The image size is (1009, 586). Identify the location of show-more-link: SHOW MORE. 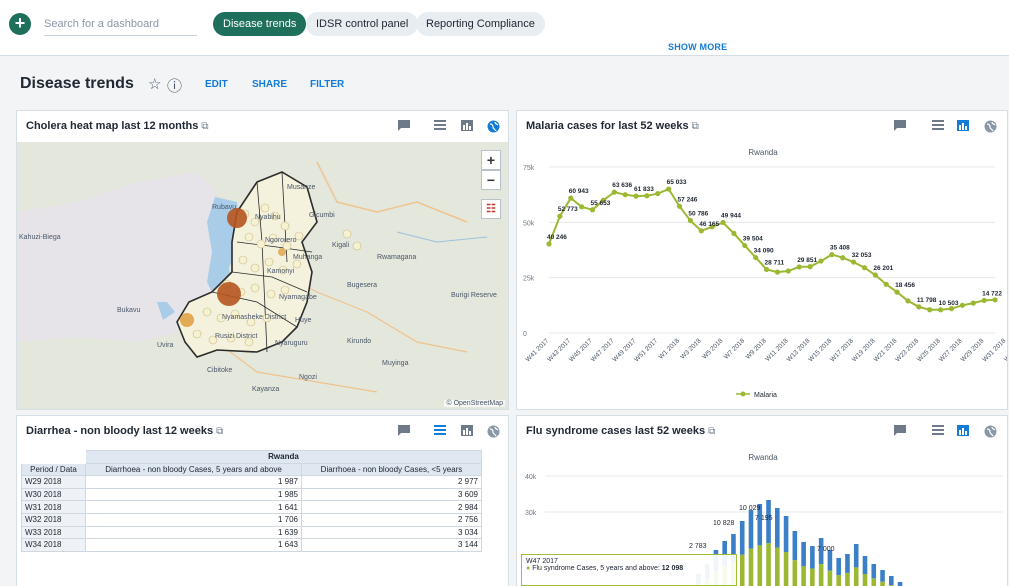
(697, 47).